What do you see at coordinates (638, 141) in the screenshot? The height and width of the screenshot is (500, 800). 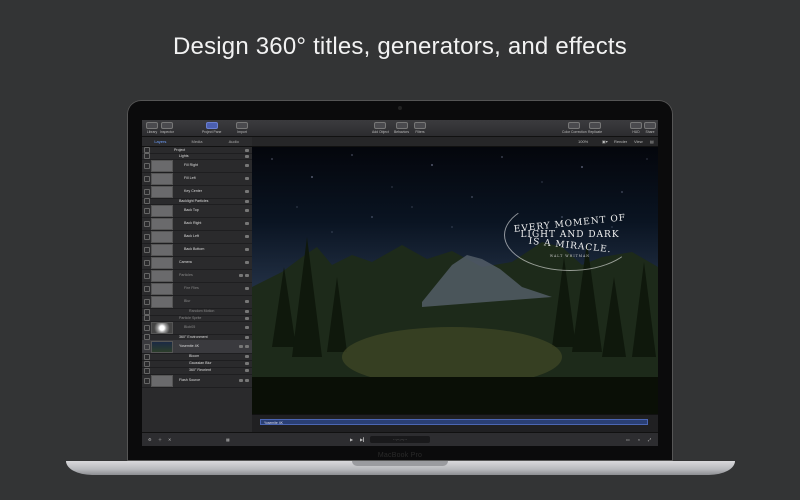 I see `view-menu: View` at bounding box center [638, 141].